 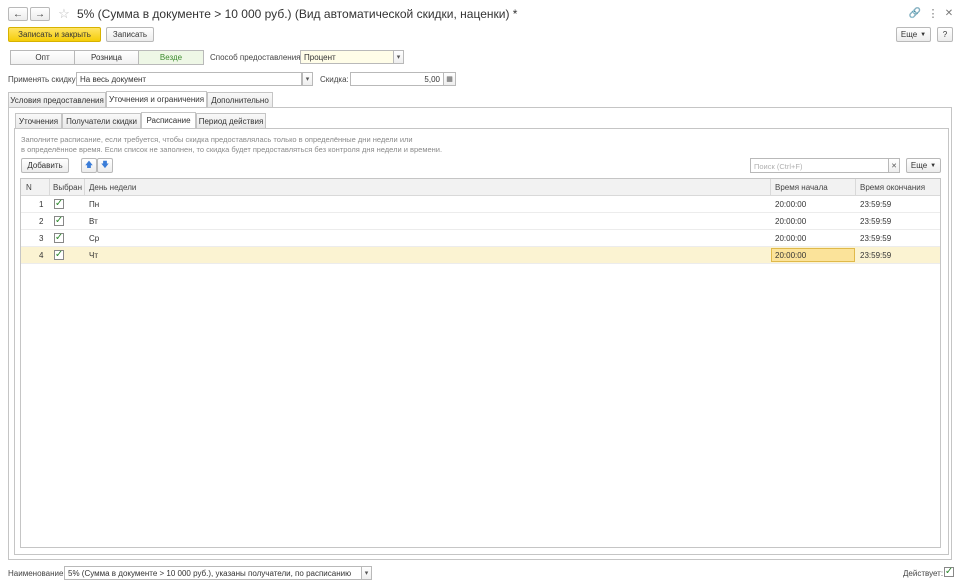 I want to click on tab-conditions: Условия предоставления, so click(x=57, y=99).